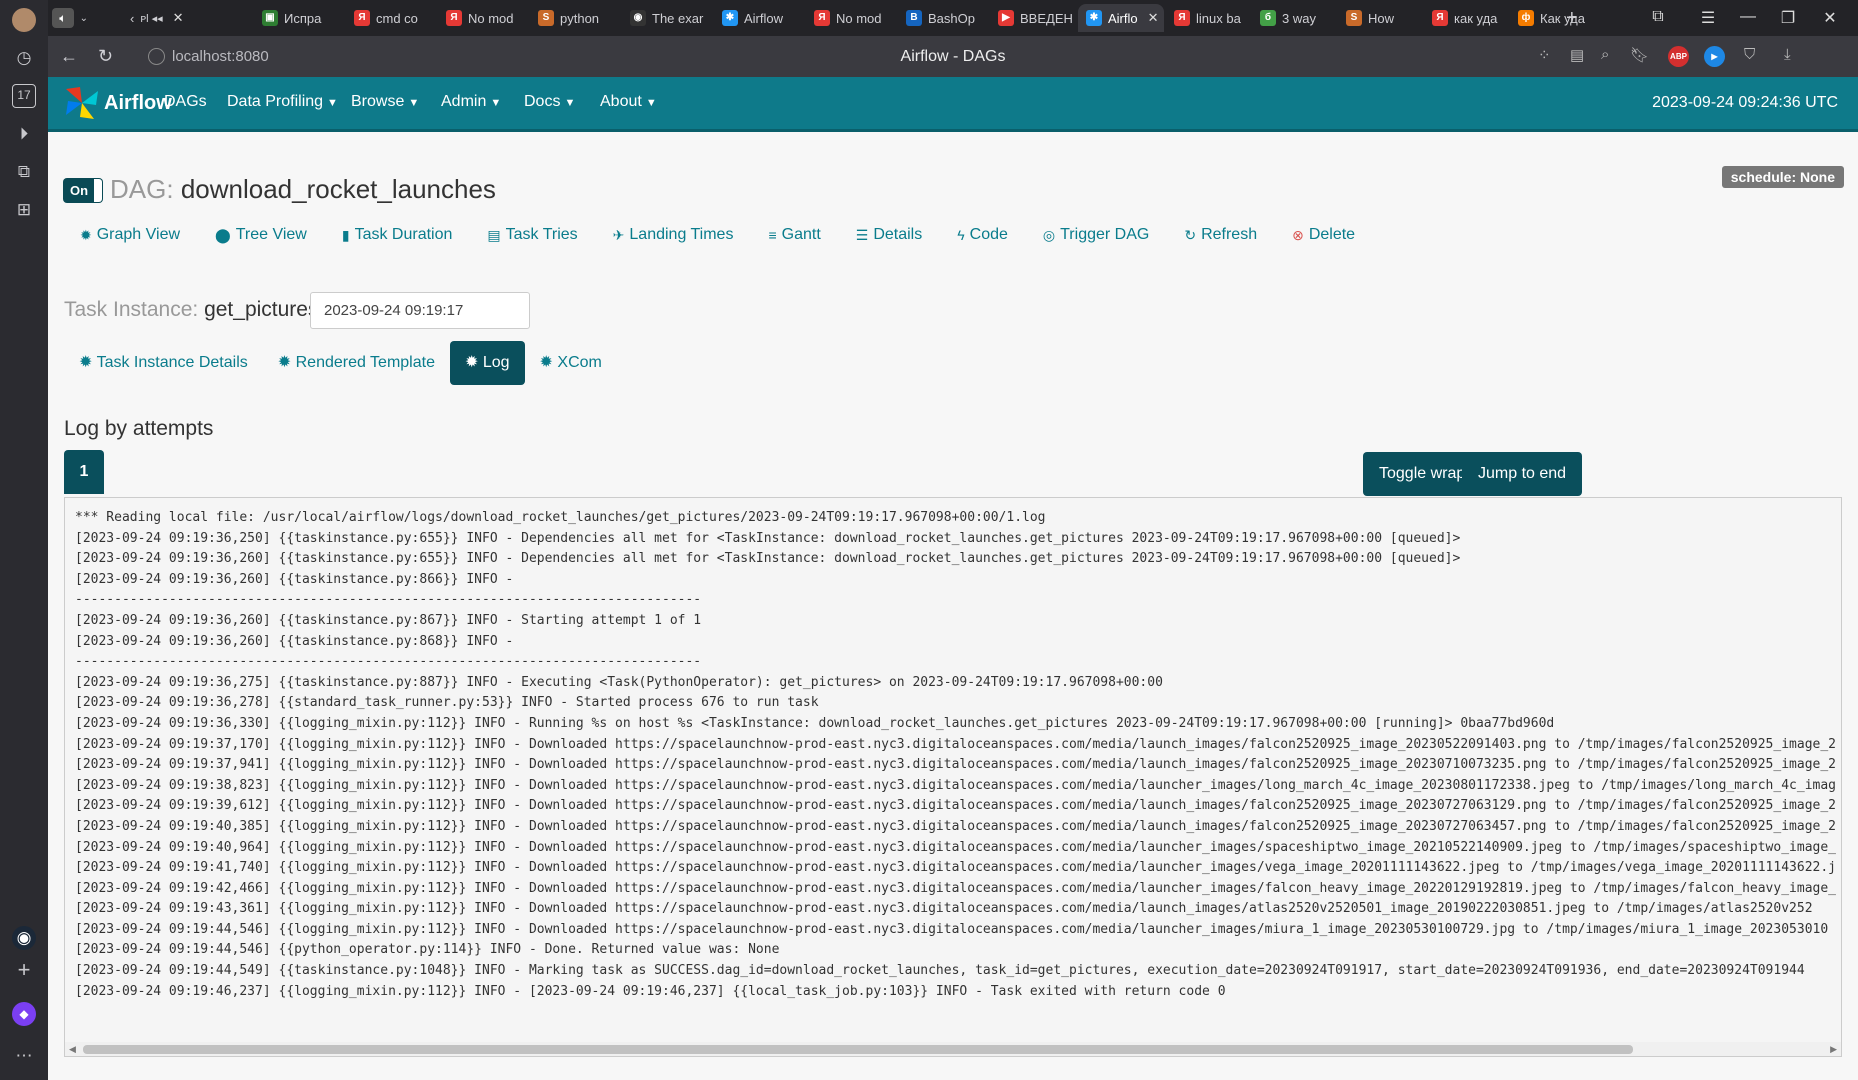 The image size is (1858, 1080). I want to click on browser-tab: б 3 way, so click(1294, 18).